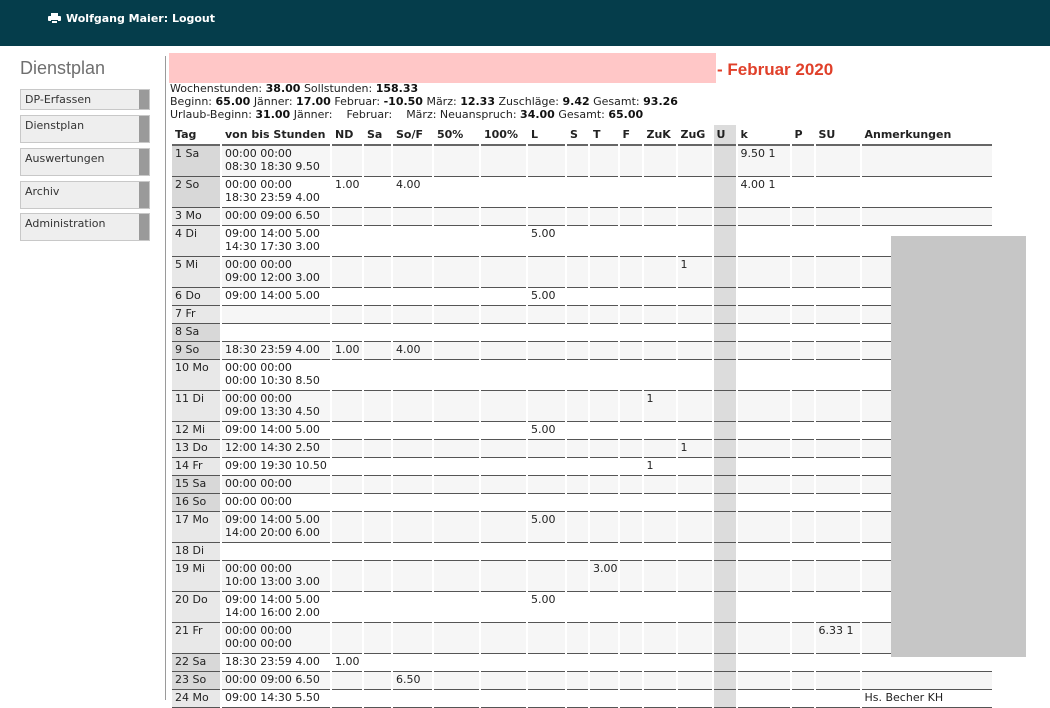  Describe the element at coordinates (196, 217) in the screenshot. I see `day-cell: 3 Mo` at that location.